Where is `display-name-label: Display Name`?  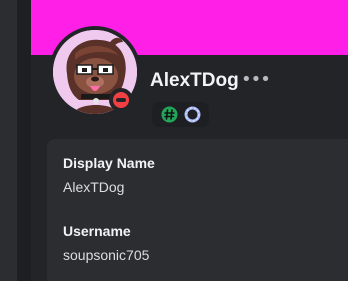
display-name-label: Display Name is located at coordinates (109, 163).